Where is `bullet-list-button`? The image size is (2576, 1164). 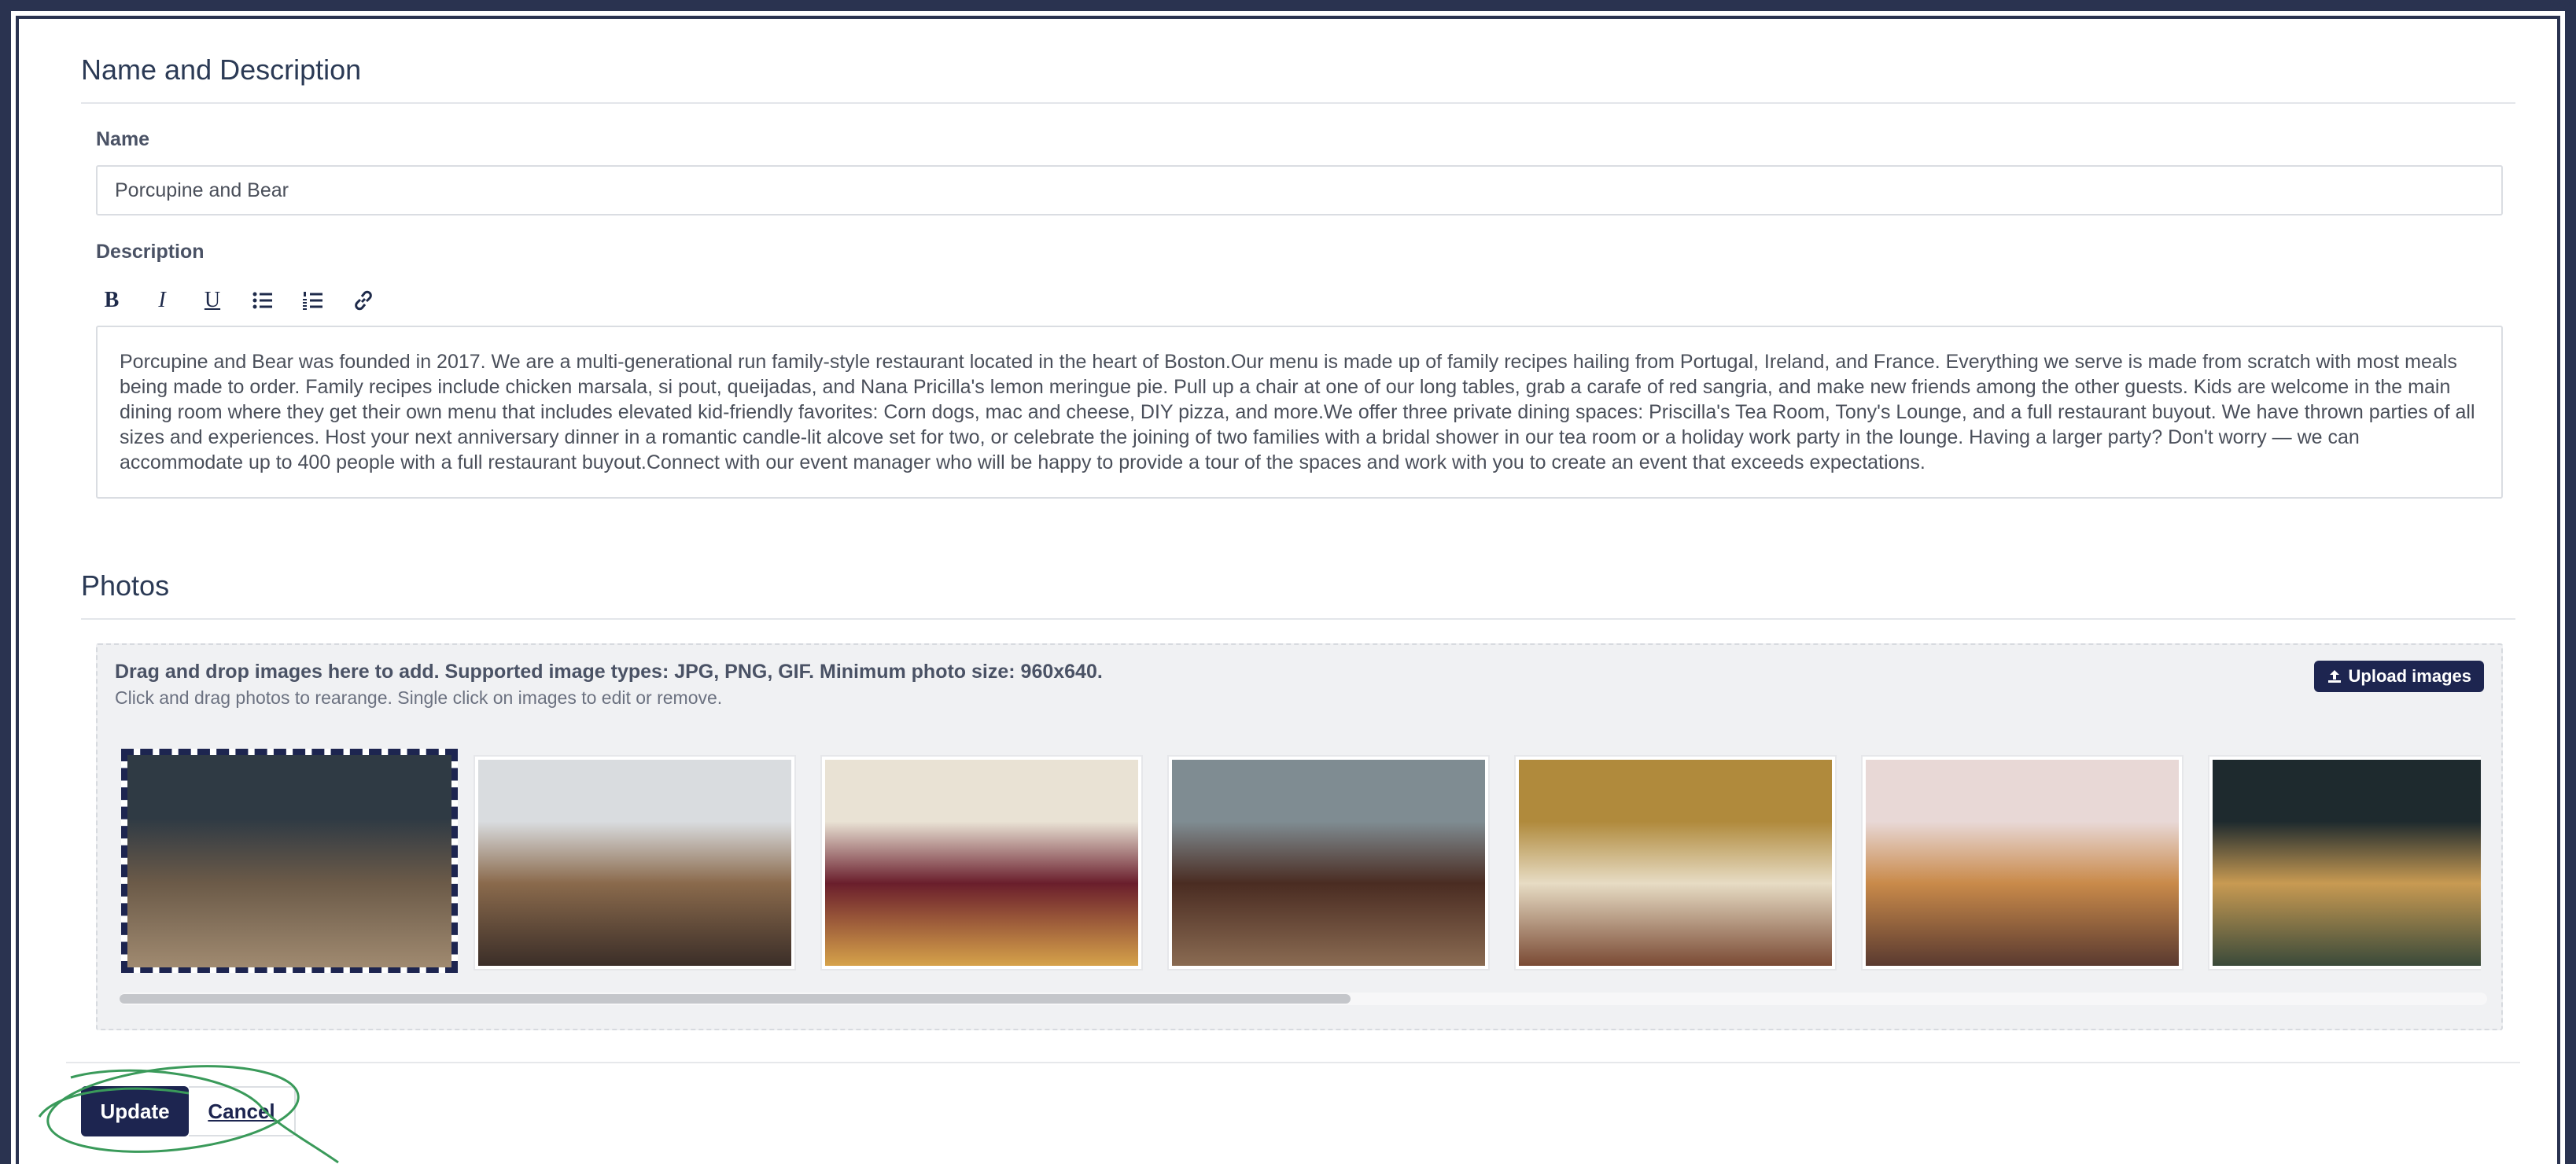
bullet-list-button is located at coordinates (262, 300).